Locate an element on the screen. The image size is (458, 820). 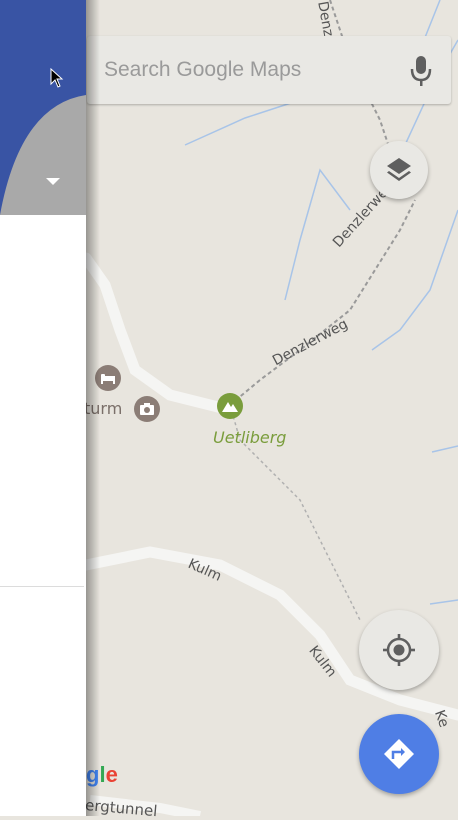
drawer-divider is located at coordinates (42, 586).